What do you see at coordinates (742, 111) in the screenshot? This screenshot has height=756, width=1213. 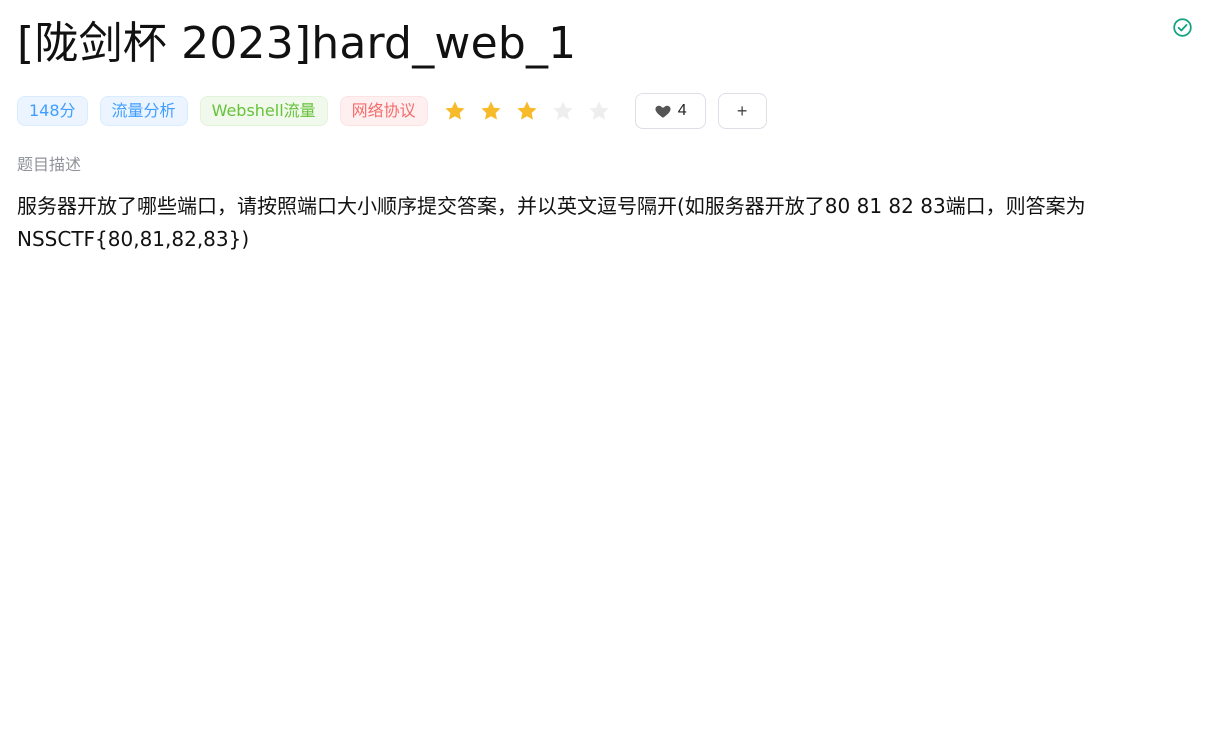 I see `add-button: +` at bounding box center [742, 111].